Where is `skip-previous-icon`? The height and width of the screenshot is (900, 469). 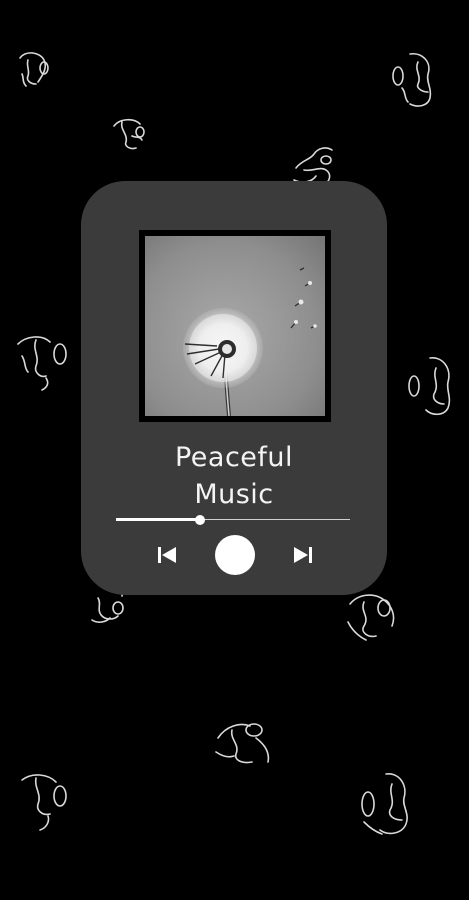 skip-previous-icon is located at coordinates (167, 555).